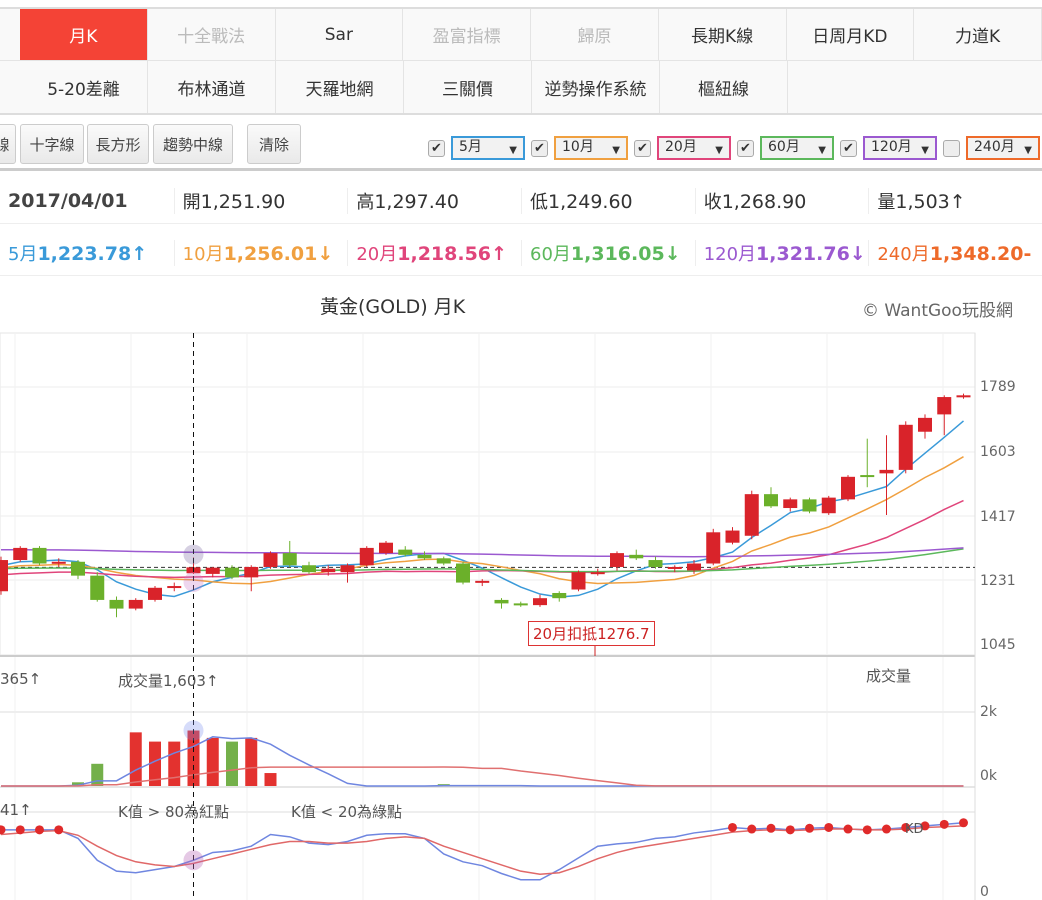 The image size is (1042, 900). Describe the element at coordinates (347, 812) in the screenshot. I see `kd-green-note: K值 < 20為綠點` at that location.